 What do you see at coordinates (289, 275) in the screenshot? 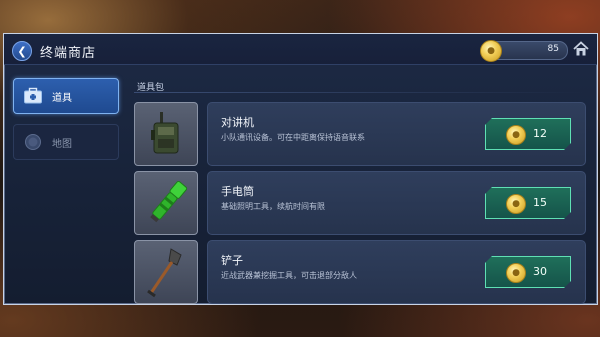
I see `item-description: 近战武器兼挖掘工具，可击退部分敌人` at bounding box center [289, 275].